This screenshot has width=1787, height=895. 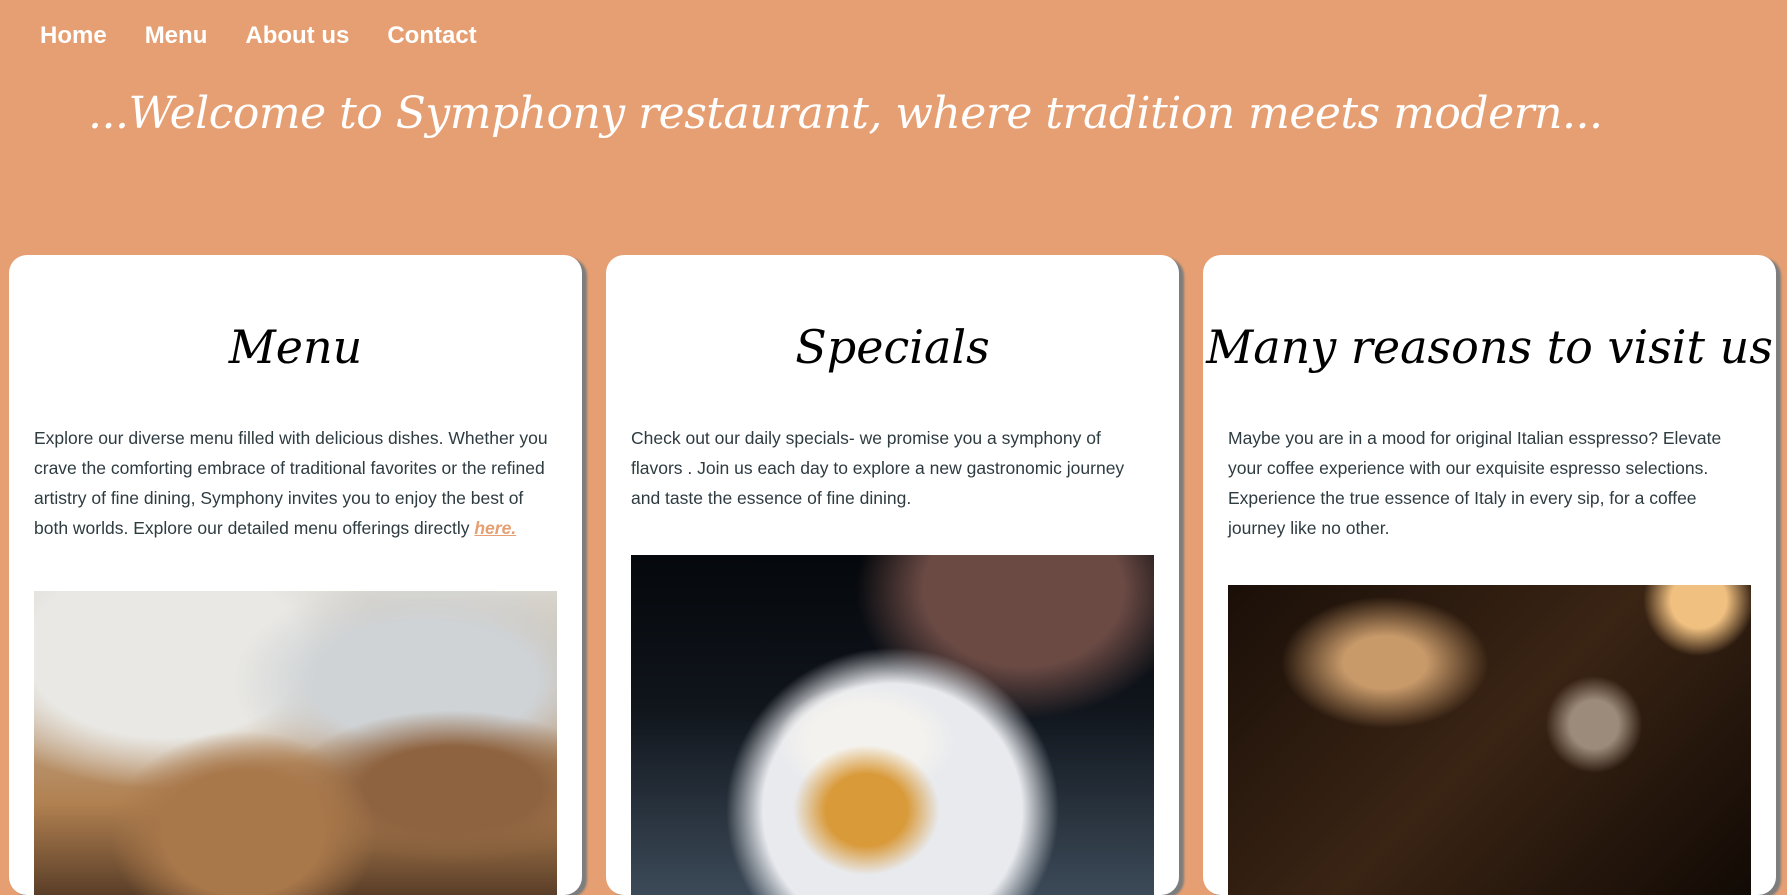 I want to click on espresso-machine-photo, so click(x=1489, y=740).